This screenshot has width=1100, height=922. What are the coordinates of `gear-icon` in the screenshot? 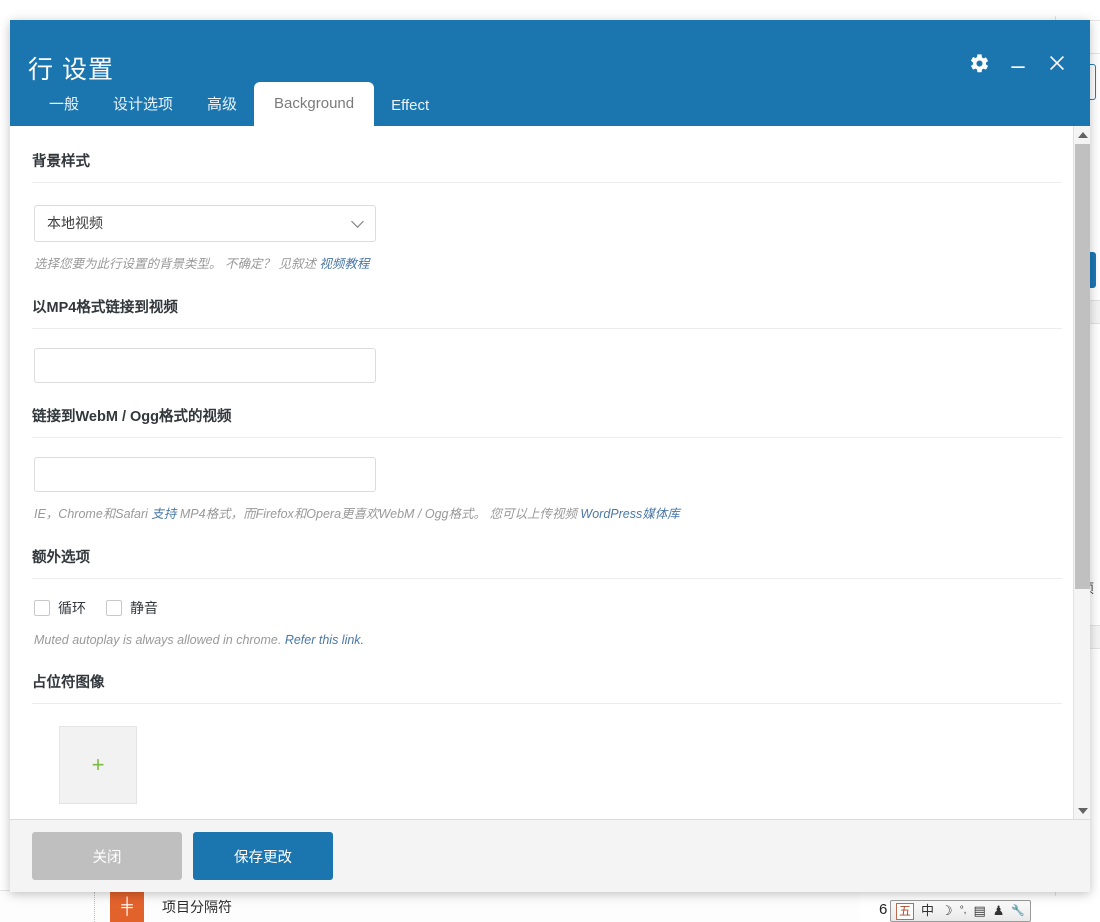 It's located at (979, 63).